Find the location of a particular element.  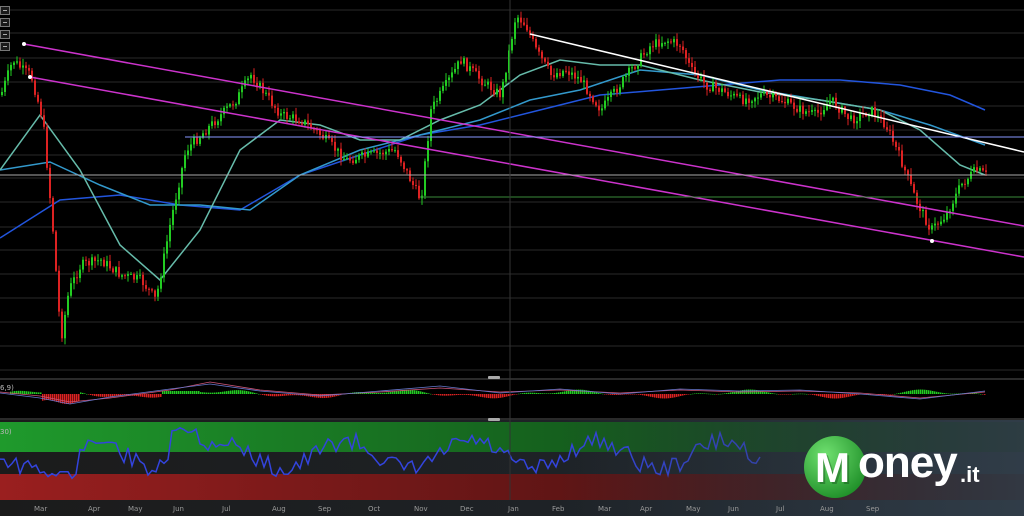

logo-tld: .it is located at coordinates (970, 474).